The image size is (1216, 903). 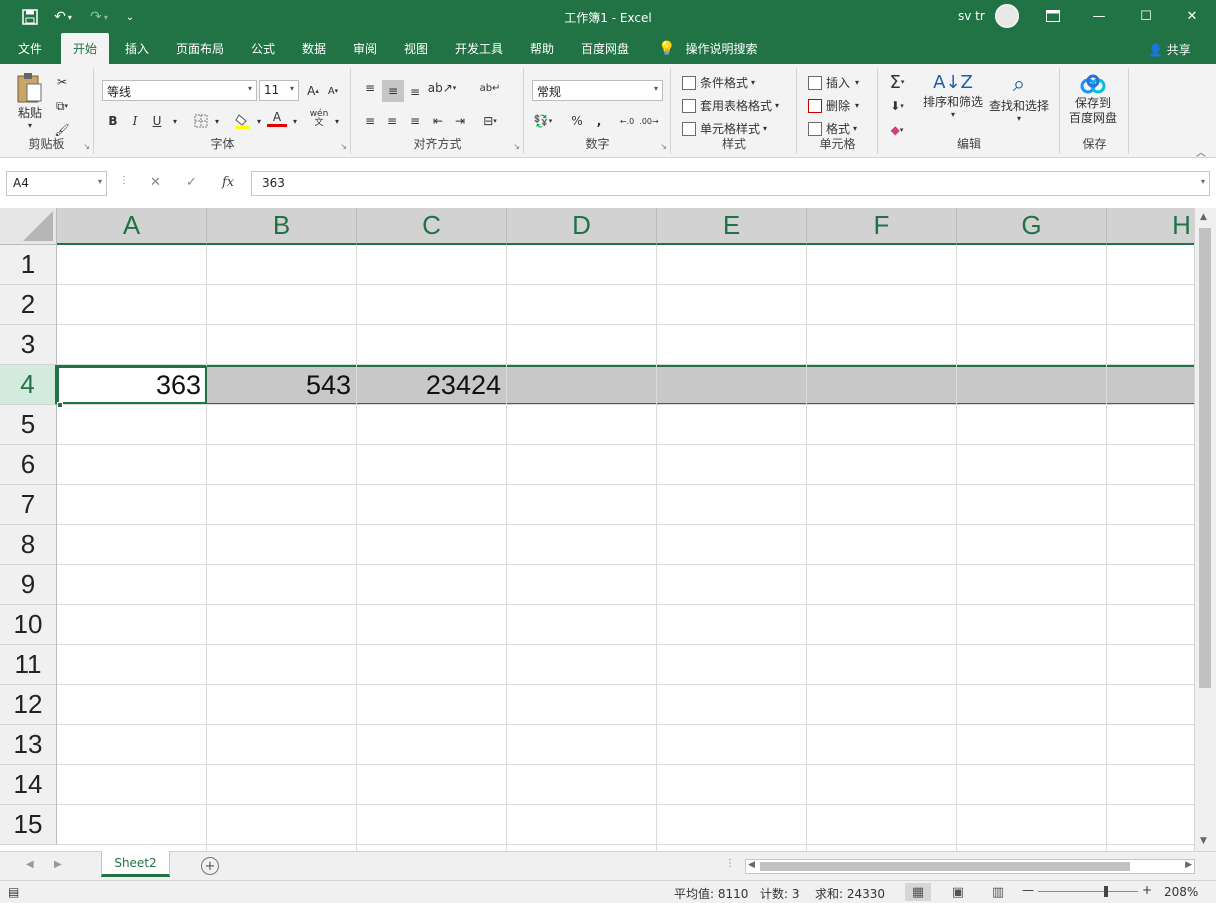 What do you see at coordinates (429, 385) in the screenshot?
I see `cell-c4: 23424` at bounding box center [429, 385].